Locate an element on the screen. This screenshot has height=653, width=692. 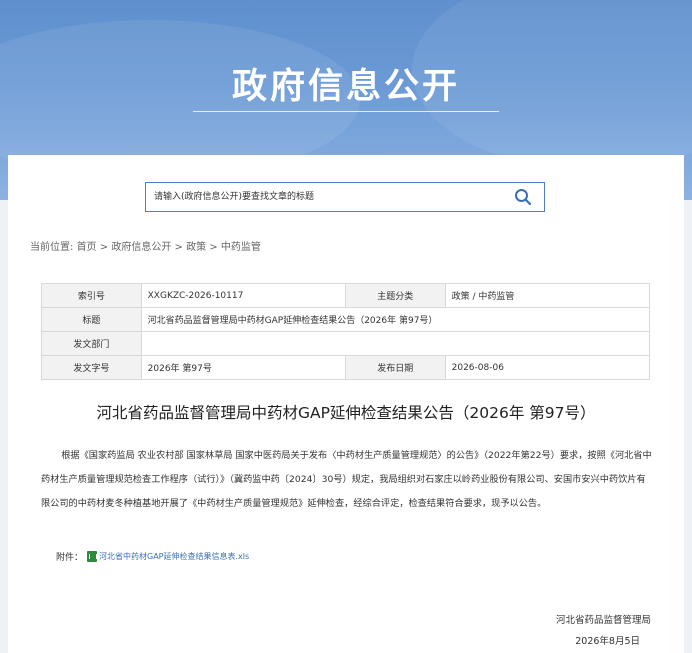
date-value: 2026-08-06 is located at coordinates (547, 367).